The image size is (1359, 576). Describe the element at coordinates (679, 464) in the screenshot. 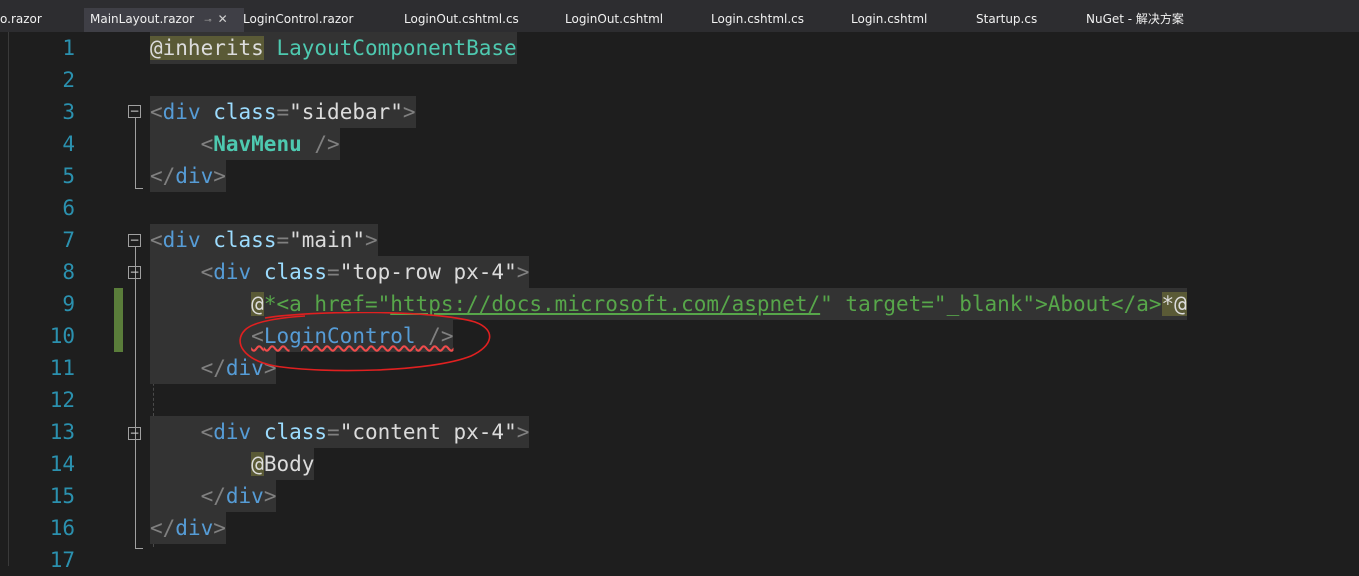

I see `code-line-14: 14 @Body` at that location.